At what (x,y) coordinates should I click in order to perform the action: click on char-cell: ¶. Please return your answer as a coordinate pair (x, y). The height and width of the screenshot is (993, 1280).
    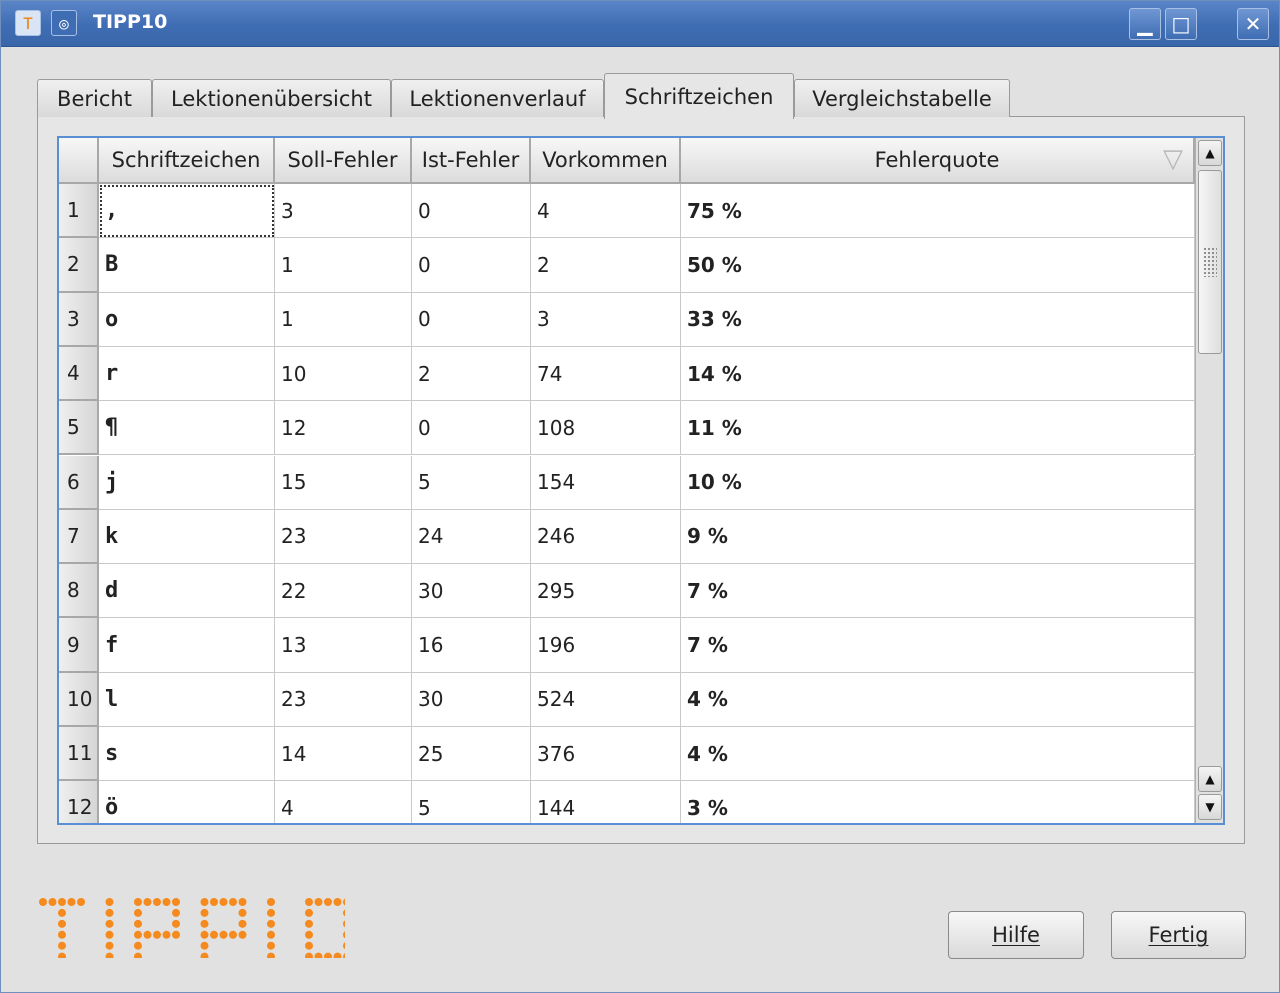
    Looking at the image, I should click on (187, 428).